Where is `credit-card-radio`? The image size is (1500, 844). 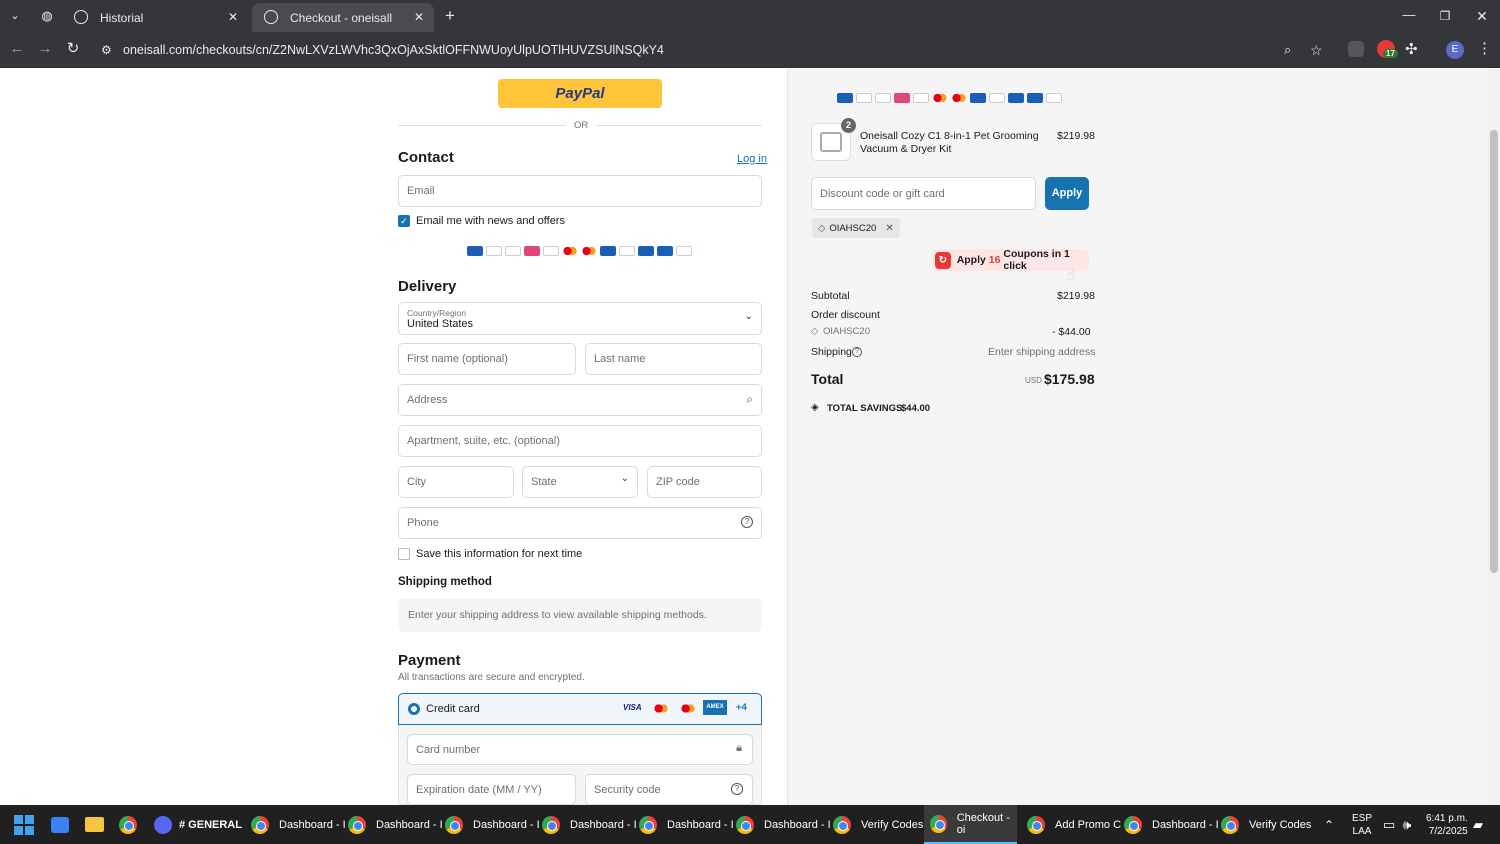
credit-card-radio is located at coordinates (414, 709).